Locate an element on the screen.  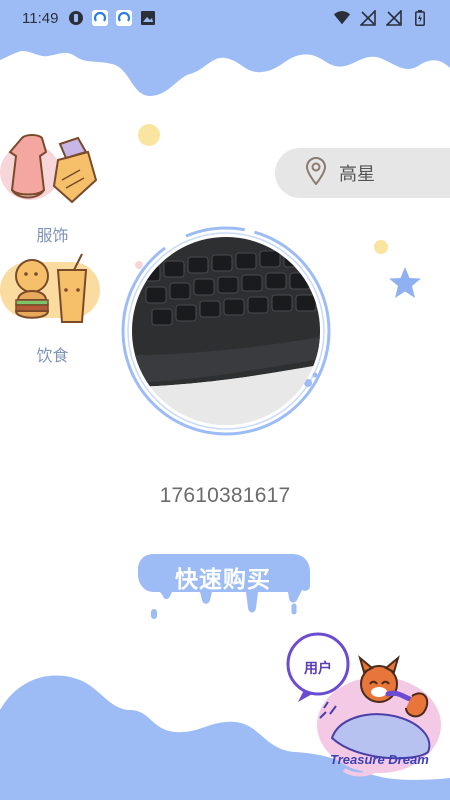
category-clothing: 服饰 is located at coordinates (52, 188).